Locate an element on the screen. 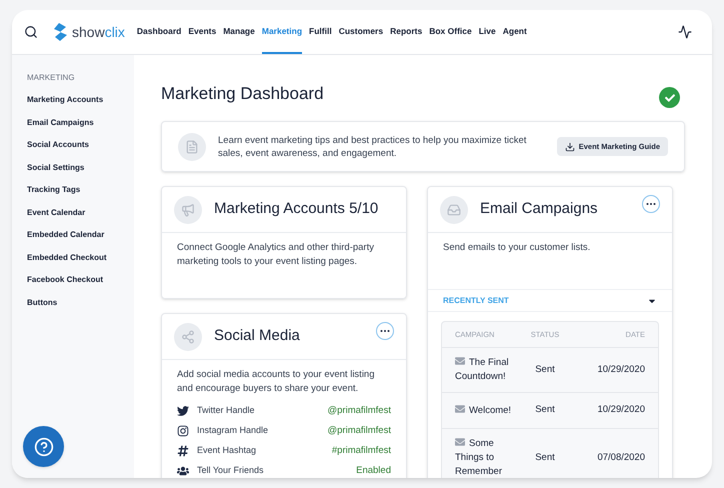  nav-tab: Reports is located at coordinates (406, 32).